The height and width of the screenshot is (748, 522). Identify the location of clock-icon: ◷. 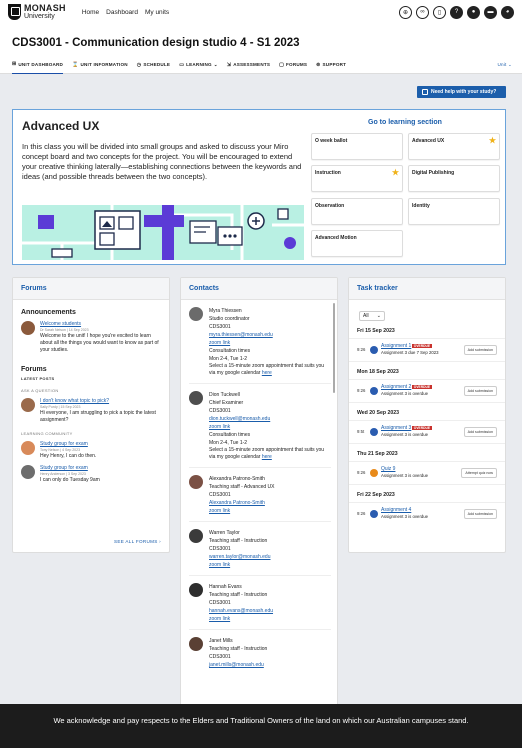
(139, 64).